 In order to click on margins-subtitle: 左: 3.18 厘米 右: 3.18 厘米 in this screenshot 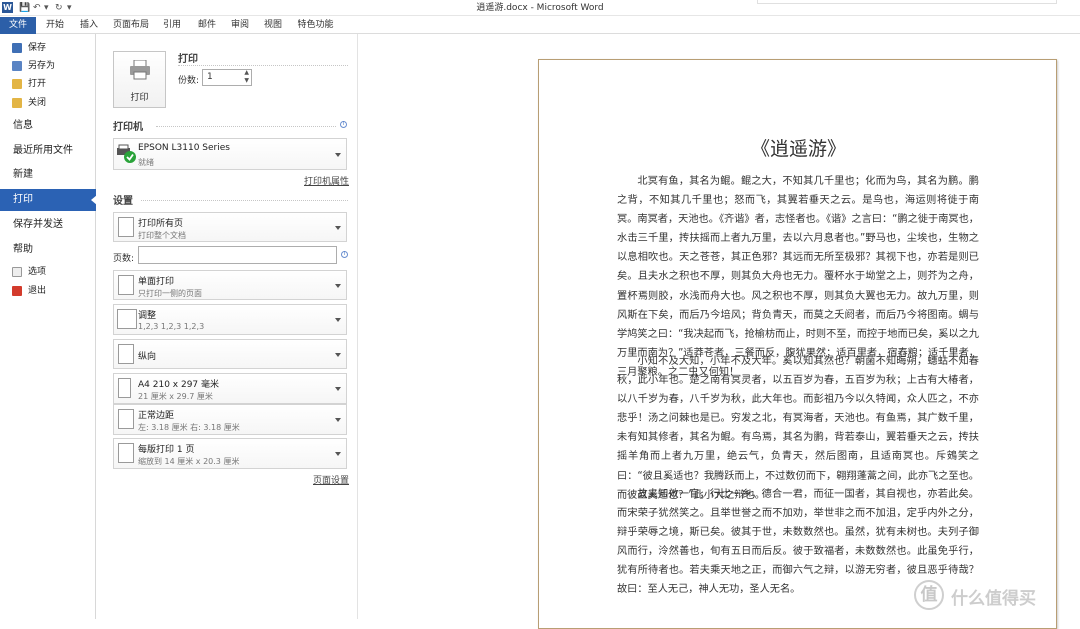, I will do `click(189, 427)`.